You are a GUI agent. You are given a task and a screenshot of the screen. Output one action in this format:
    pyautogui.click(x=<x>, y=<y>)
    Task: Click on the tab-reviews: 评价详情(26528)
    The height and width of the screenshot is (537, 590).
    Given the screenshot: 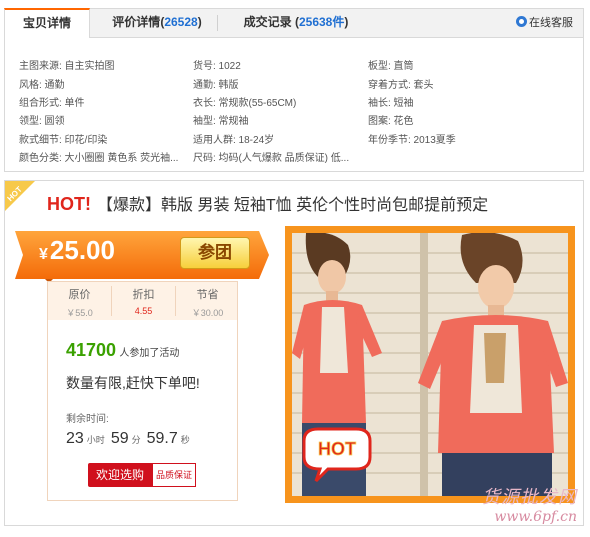 What is the action you would take?
    pyautogui.click(x=157, y=23)
    